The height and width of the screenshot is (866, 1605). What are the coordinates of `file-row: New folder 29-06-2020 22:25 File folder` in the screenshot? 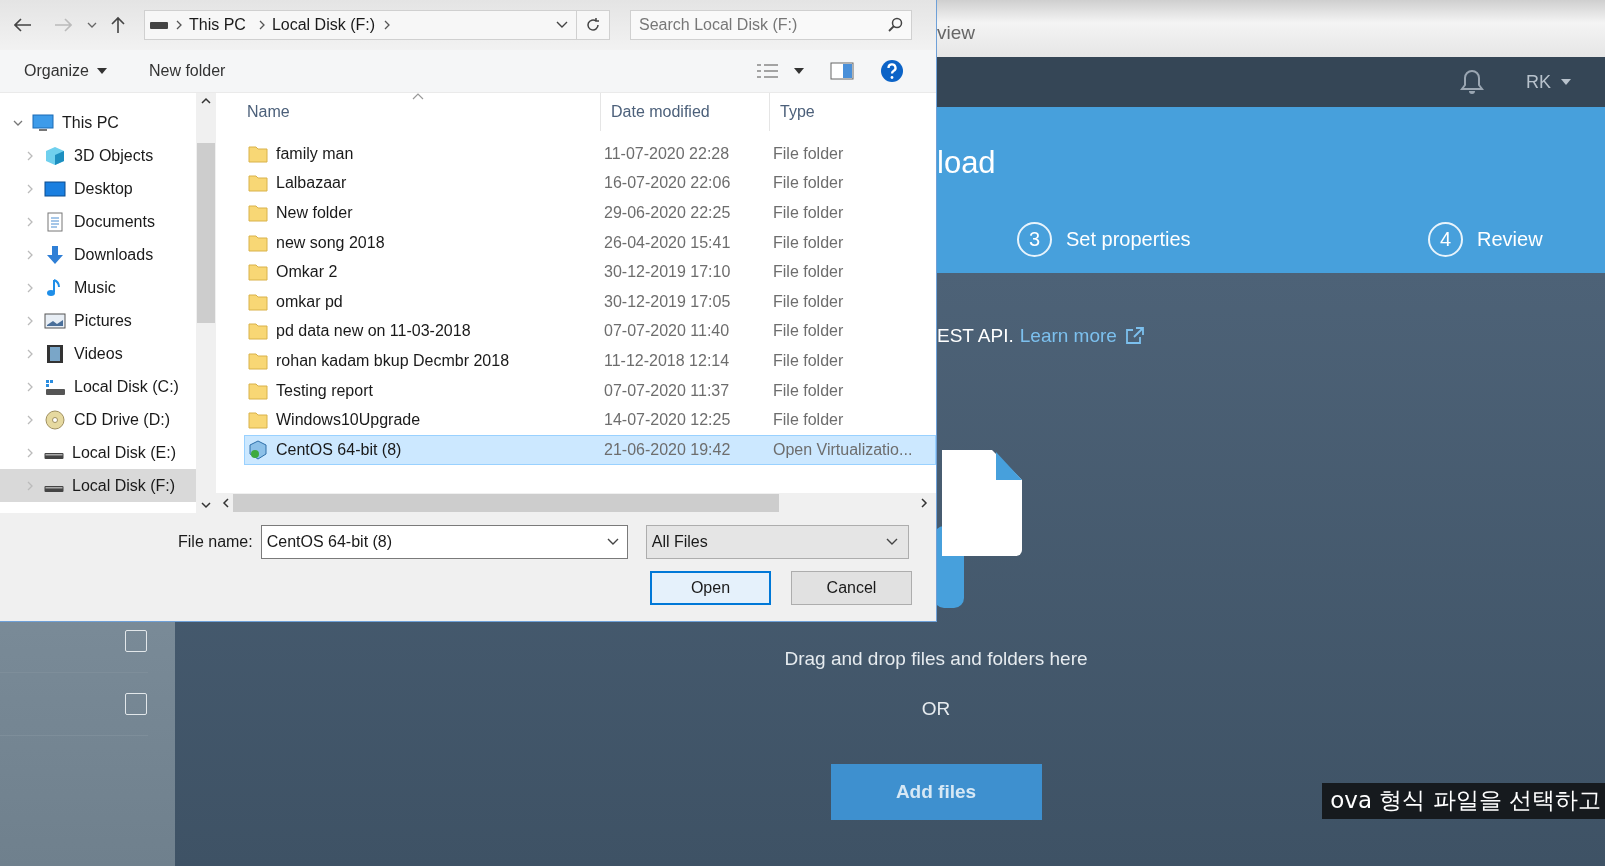 It's located at (590, 213).